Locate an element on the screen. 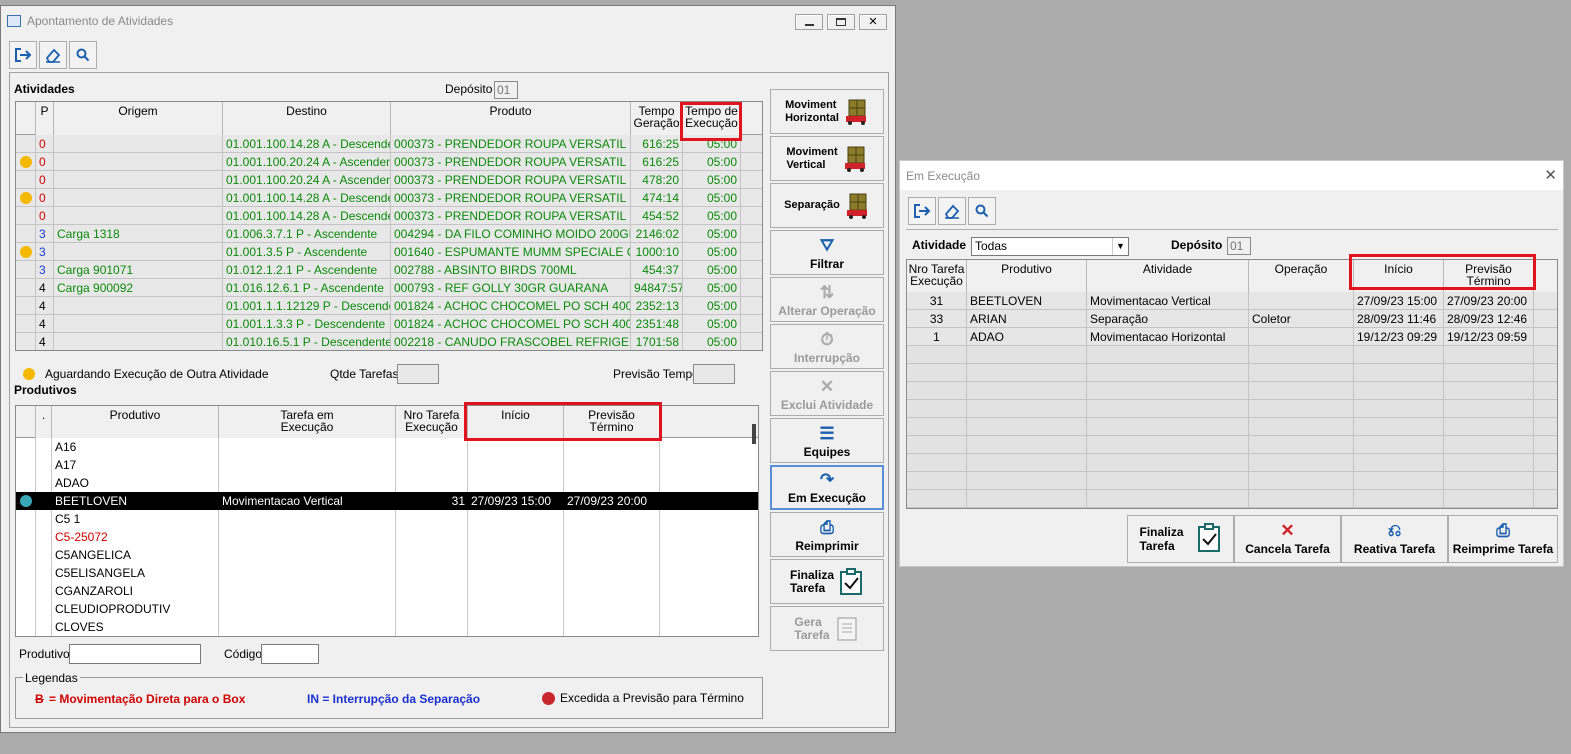  prod-col-header: Previsão Término is located at coordinates (612, 422).